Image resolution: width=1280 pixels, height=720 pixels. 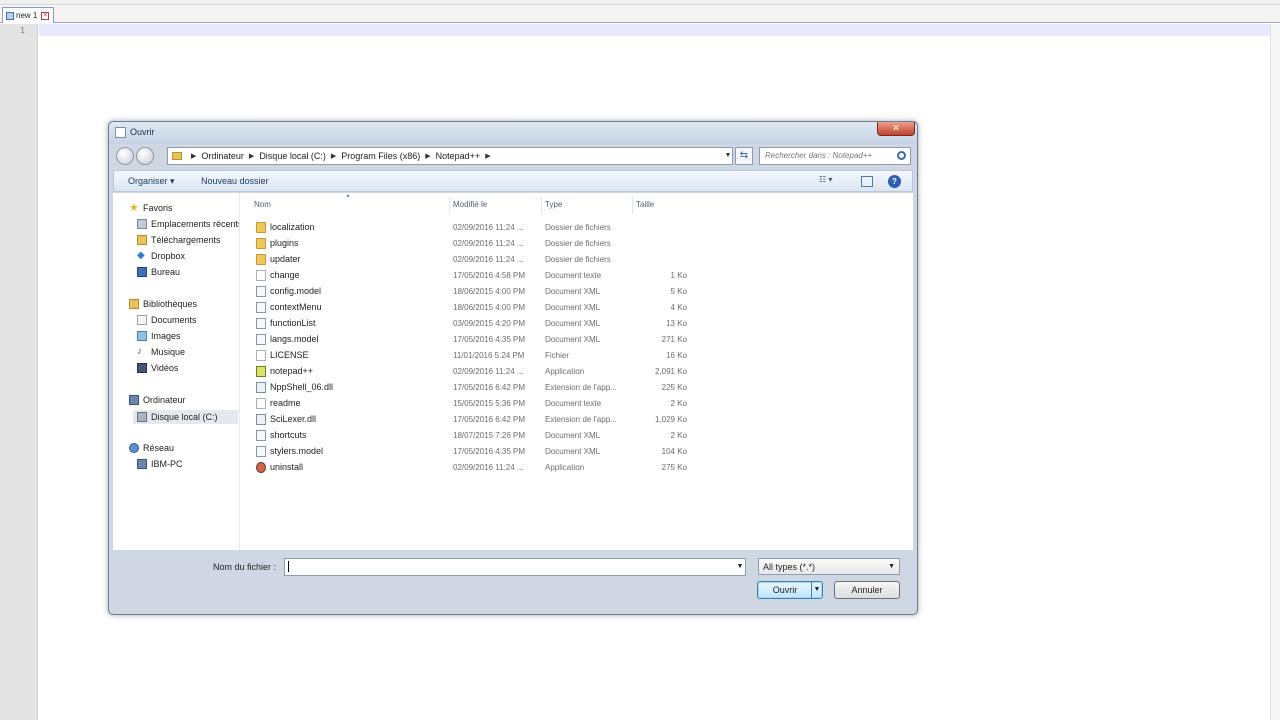 What do you see at coordinates (262, 204) in the screenshot?
I see `column-name: Nom` at bounding box center [262, 204].